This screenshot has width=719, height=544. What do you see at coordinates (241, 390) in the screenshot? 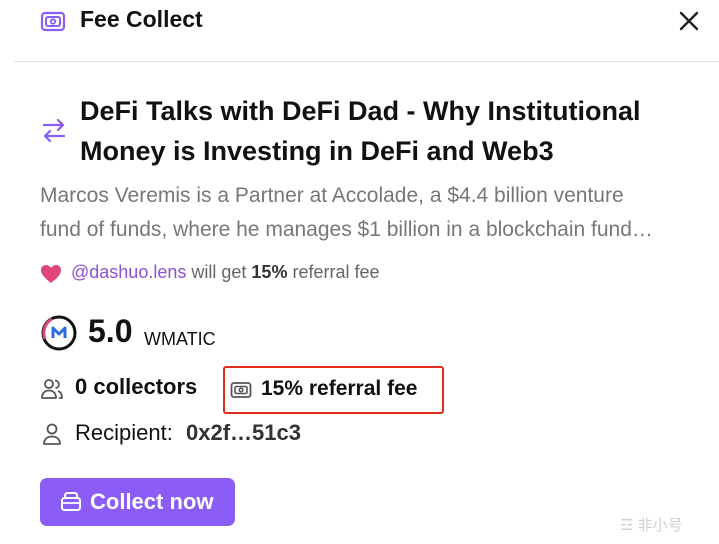
I see `cash-icon` at bounding box center [241, 390].